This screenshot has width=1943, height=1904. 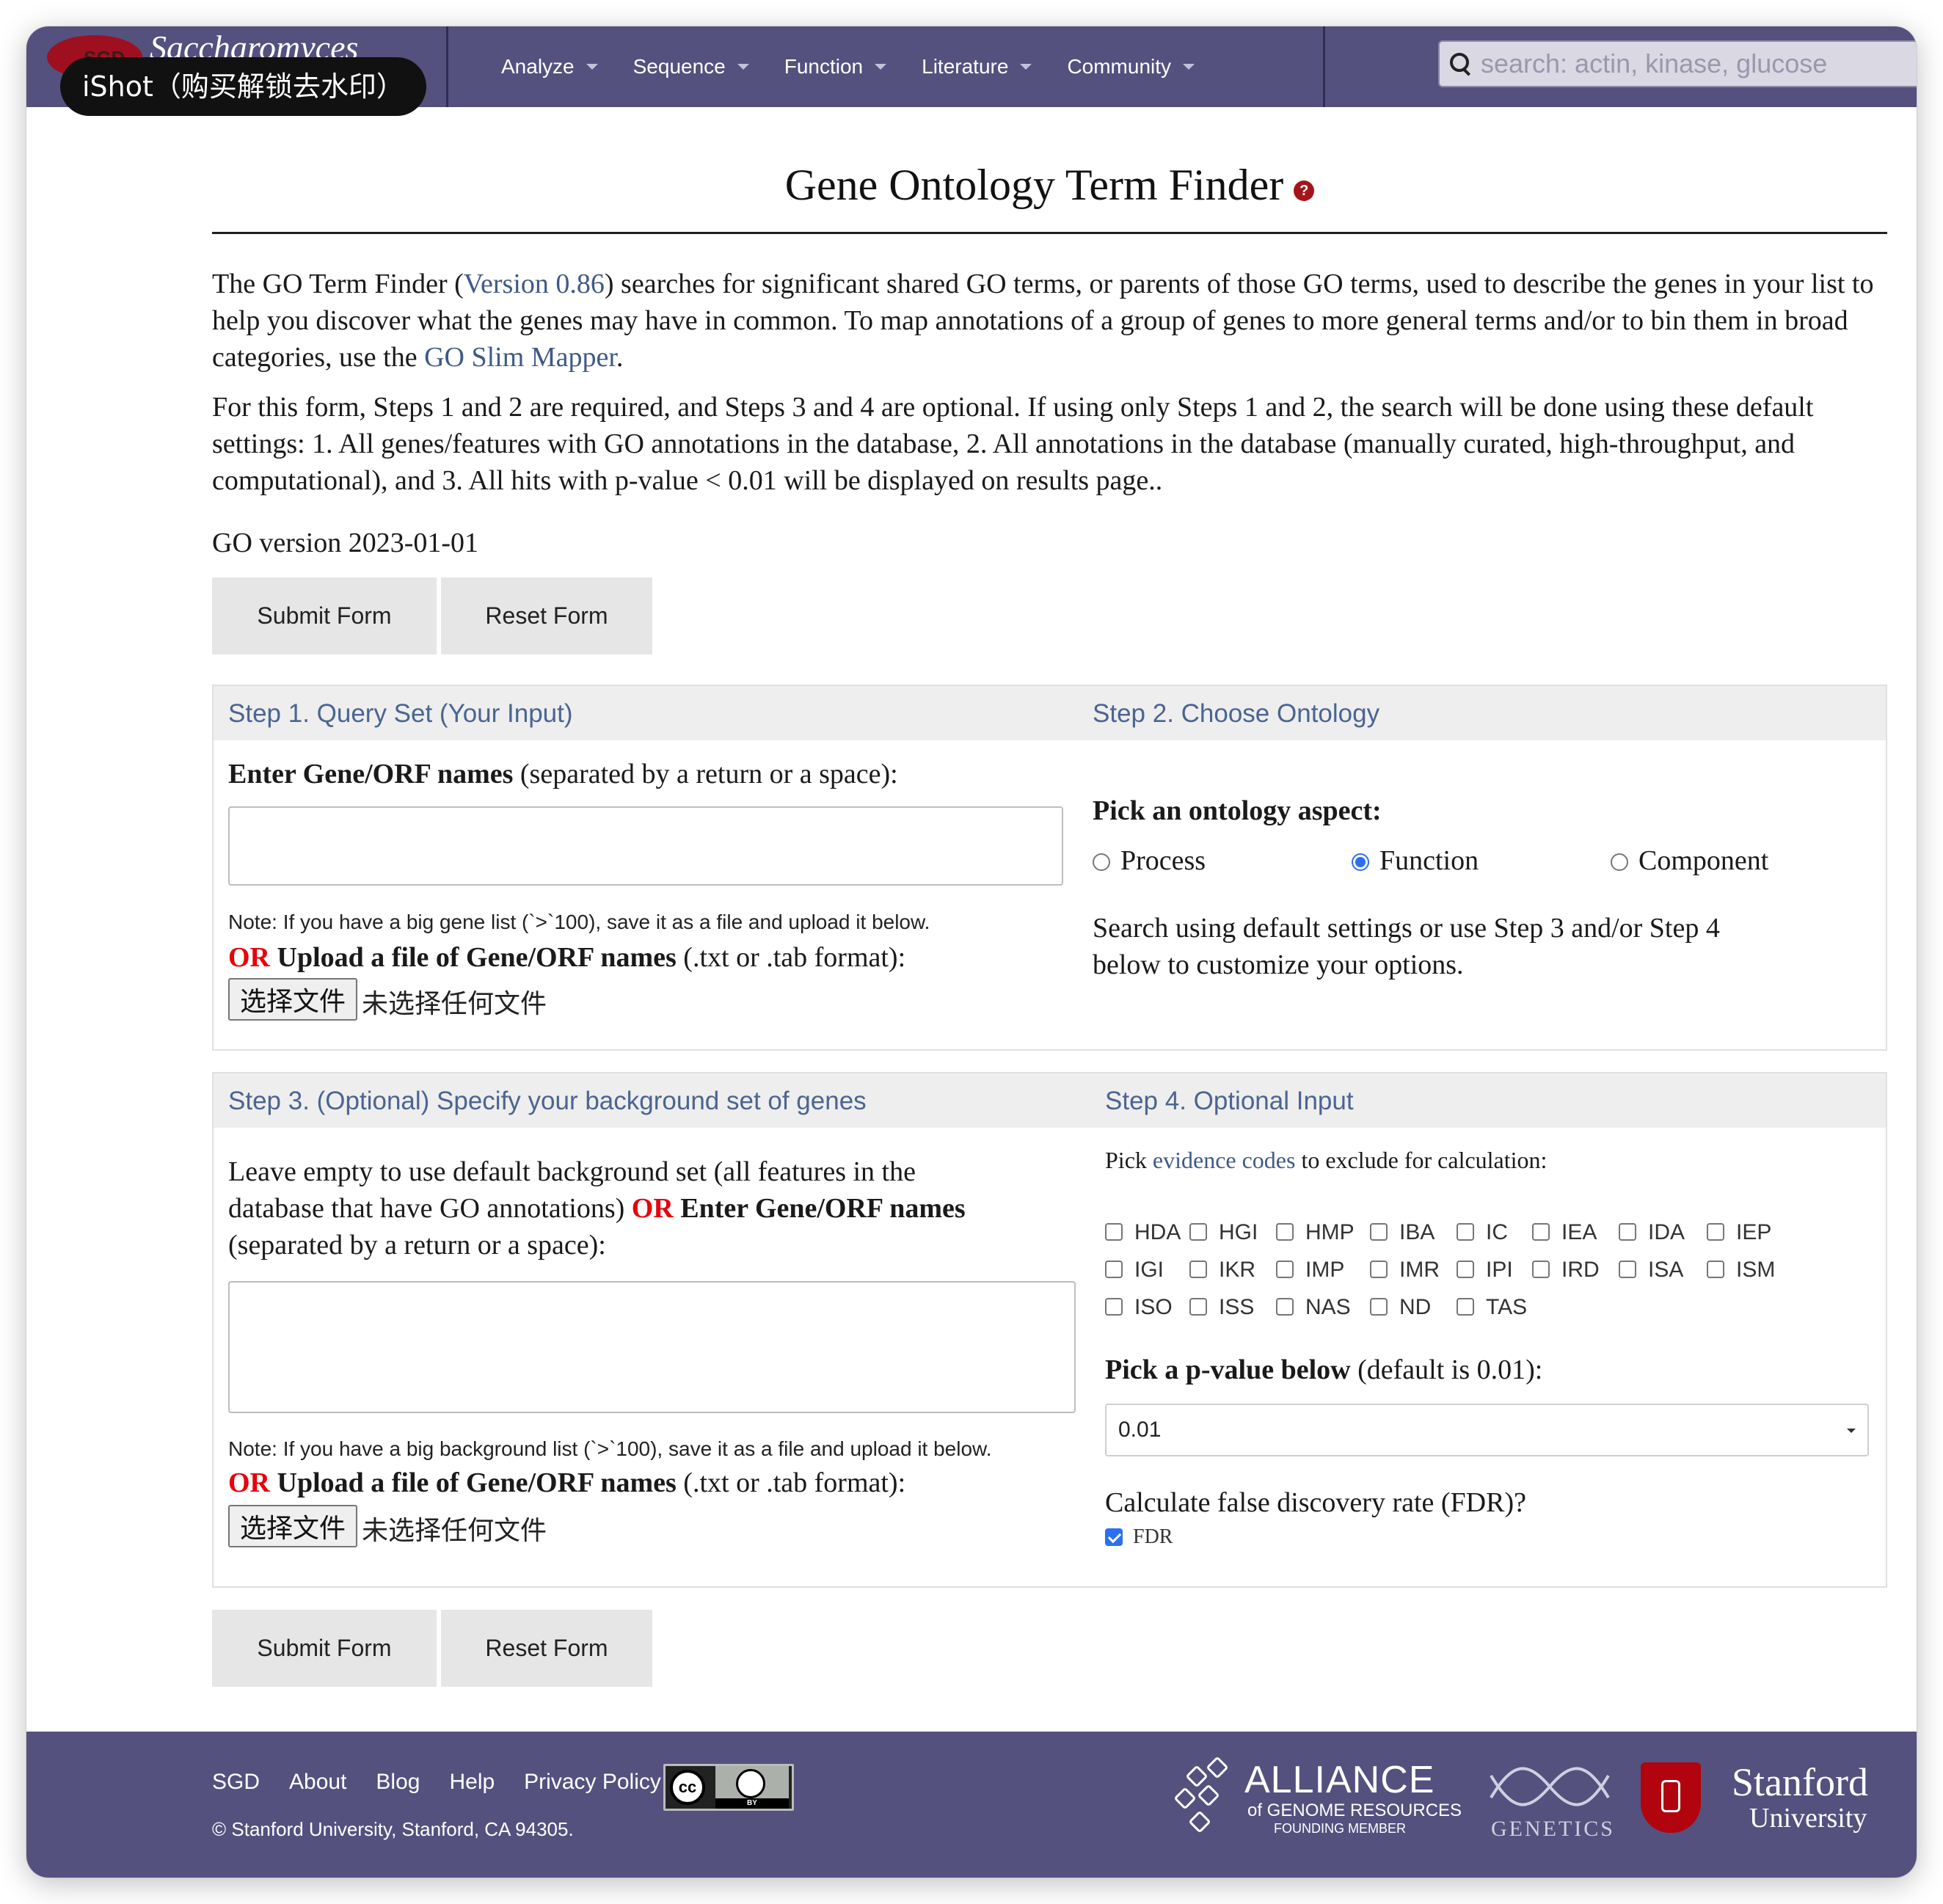 I want to click on step1-heading: Step 1. Query Set (Your Input), so click(x=400, y=714).